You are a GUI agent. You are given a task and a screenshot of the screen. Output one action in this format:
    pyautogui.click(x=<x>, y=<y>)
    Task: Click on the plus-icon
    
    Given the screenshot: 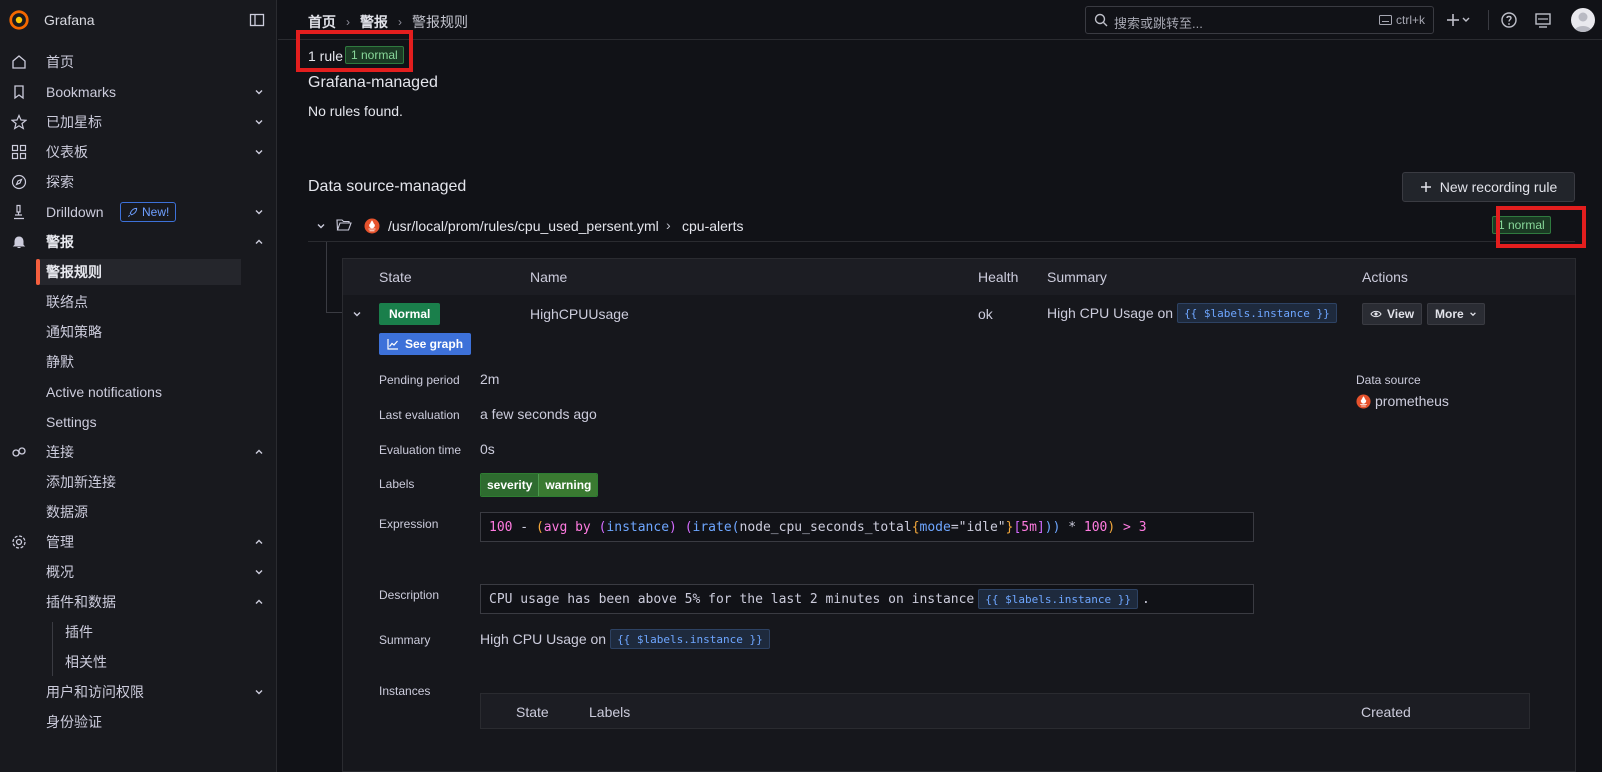 What is the action you would take?
    pyautogui.click(x=1425, y=187)
    